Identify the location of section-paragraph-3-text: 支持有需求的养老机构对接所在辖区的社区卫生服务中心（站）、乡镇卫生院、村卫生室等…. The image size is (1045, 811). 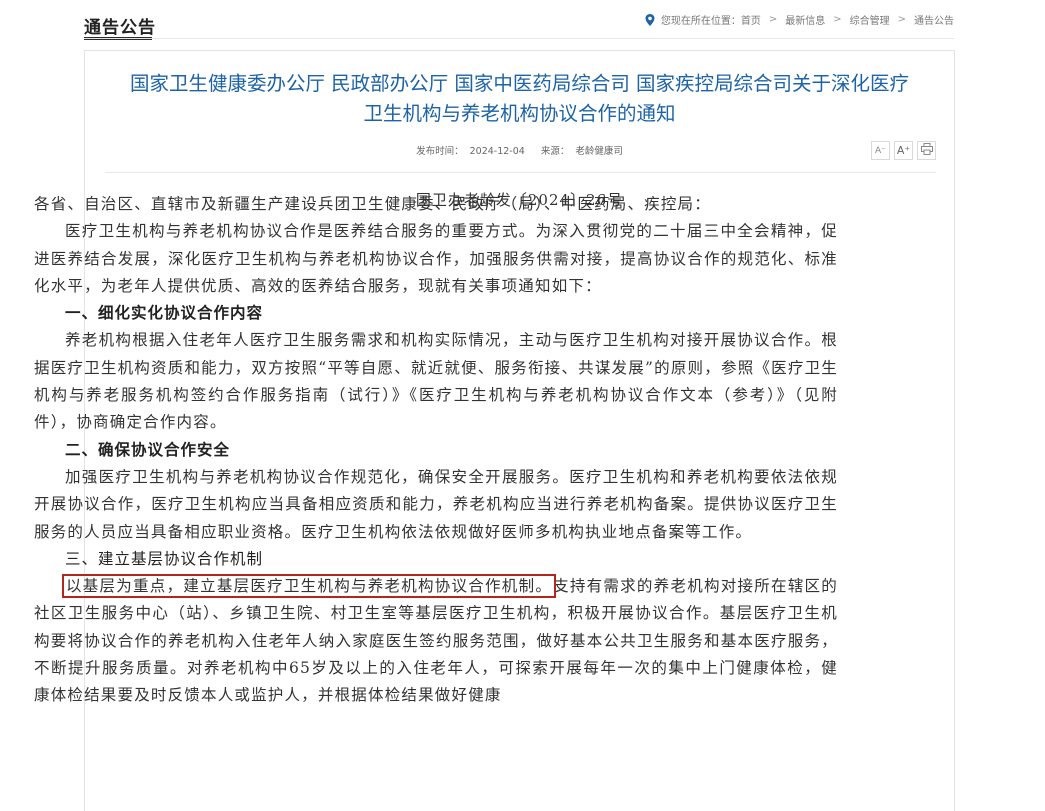
(436, 641).